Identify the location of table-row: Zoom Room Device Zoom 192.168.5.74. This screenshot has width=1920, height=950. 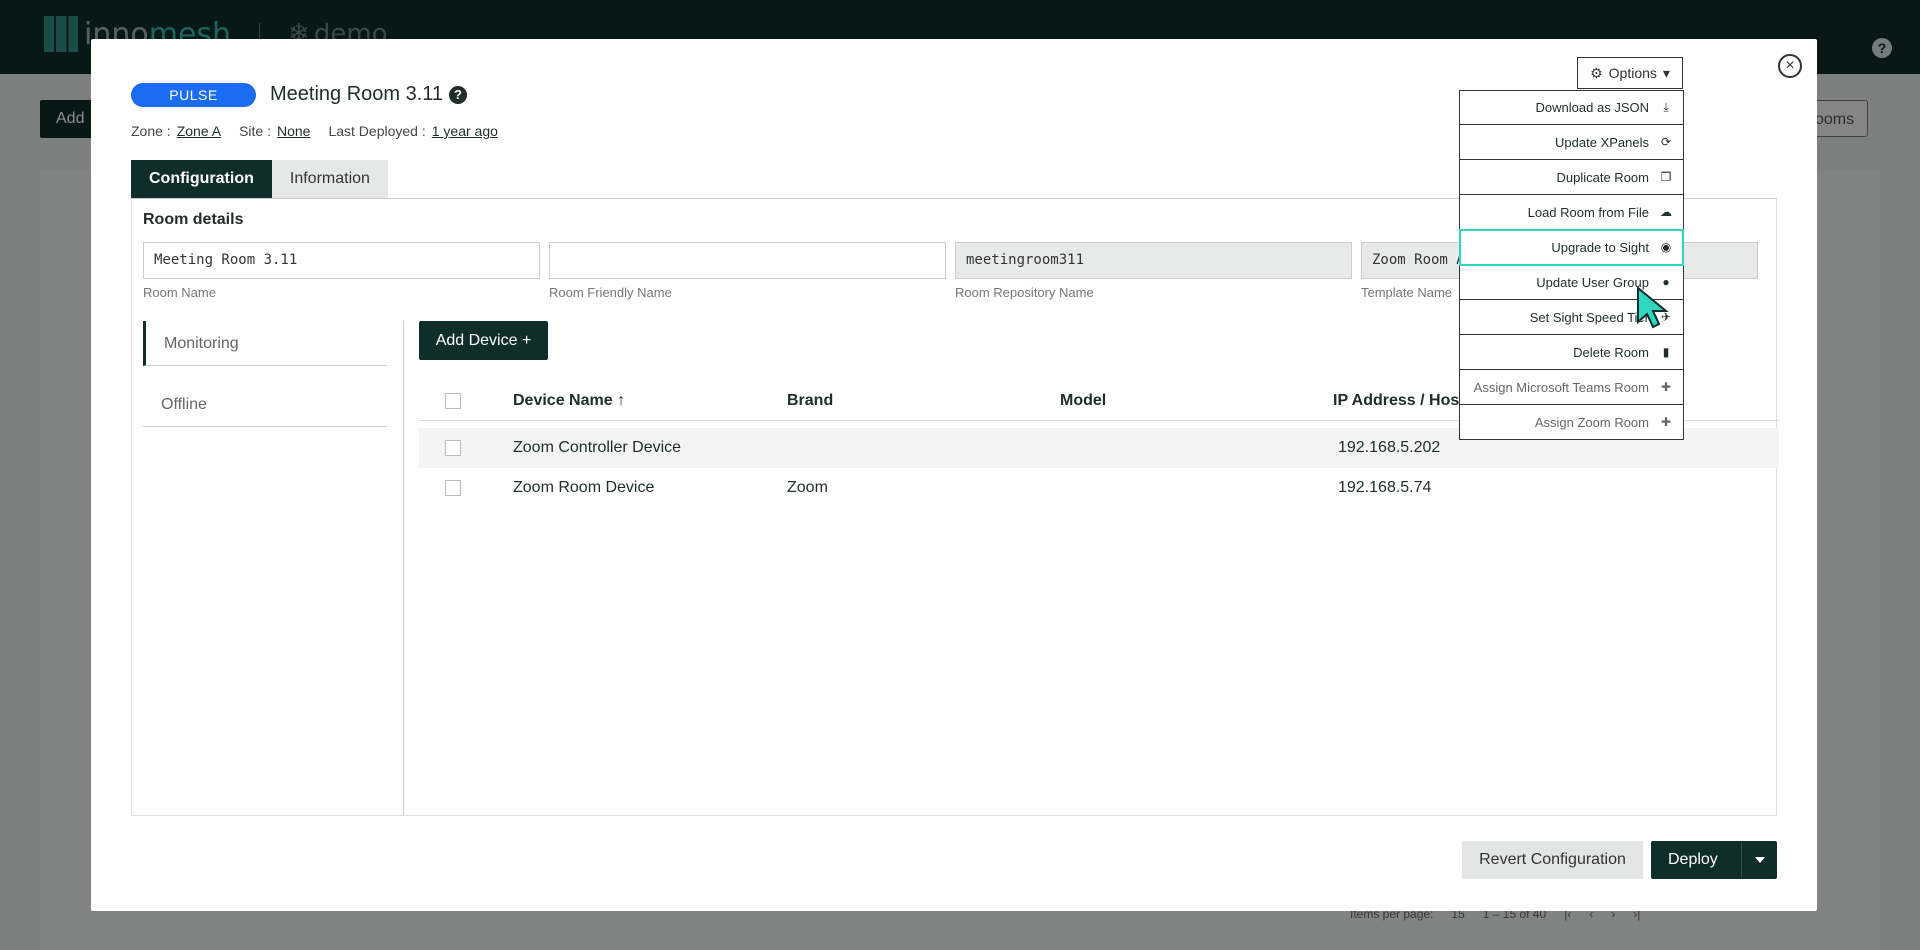
(1099, 488).